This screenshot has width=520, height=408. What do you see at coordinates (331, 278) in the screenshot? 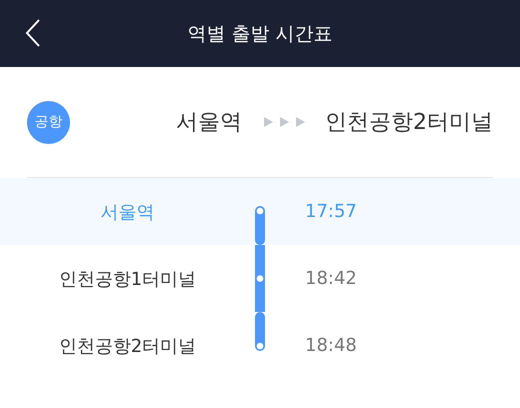
I see `departure-time: 18:42` at bounding box center [331, 278].